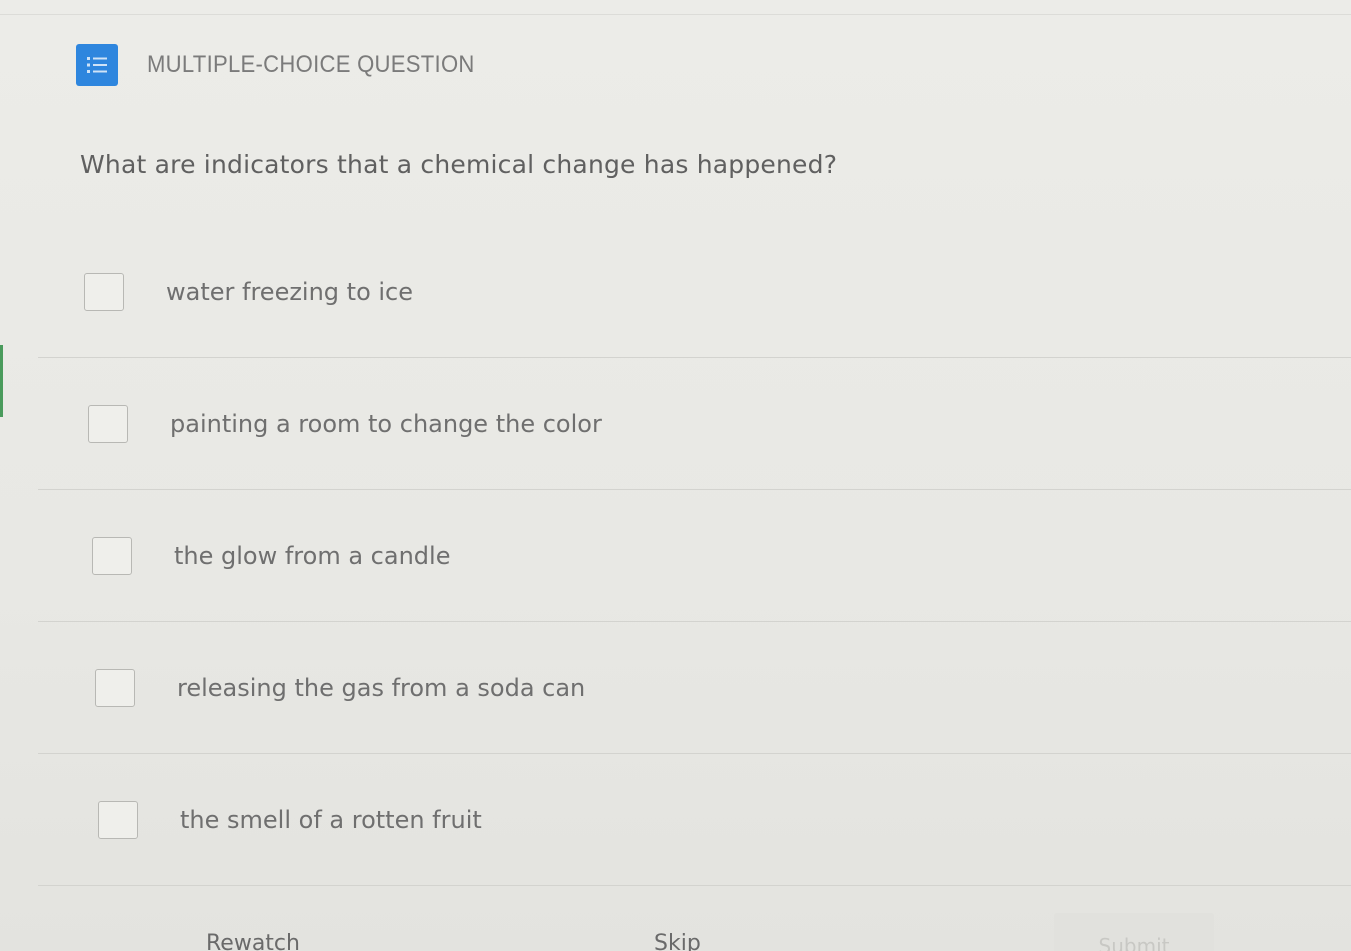 The image size is (1351, 951). What do you see at coordinates (675, 424) in the screenshot?
I see `option-item: painting a room to change the color` at bounding box center [675, 424].